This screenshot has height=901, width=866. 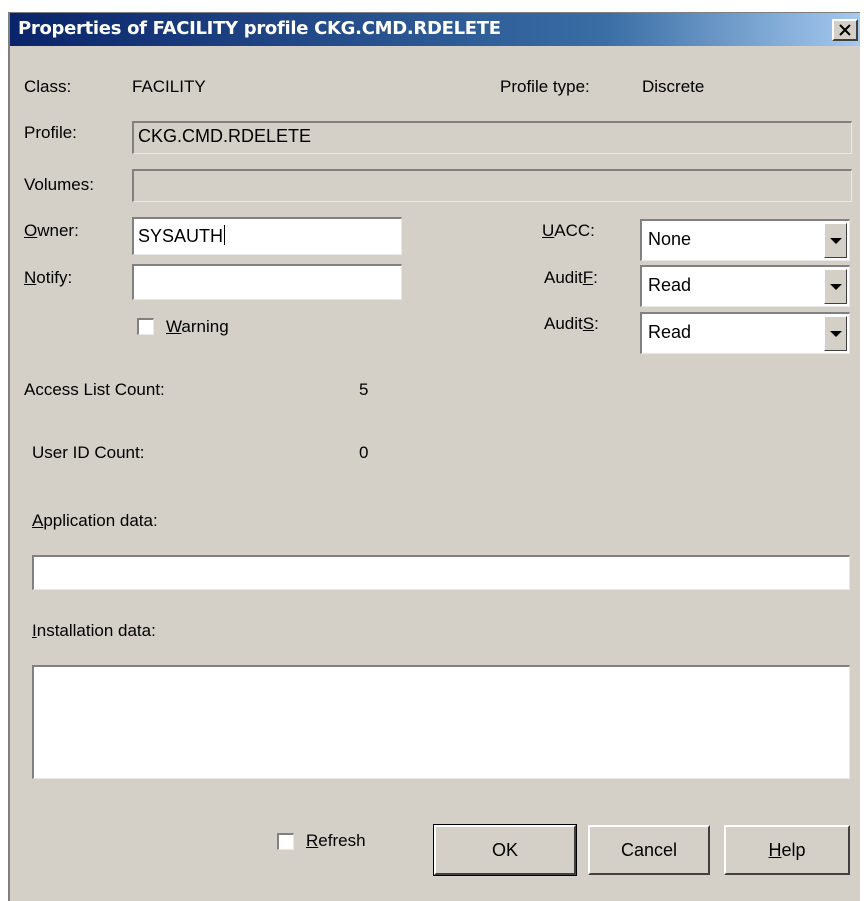 I want to click on close-button, so click(x=845, y=30).